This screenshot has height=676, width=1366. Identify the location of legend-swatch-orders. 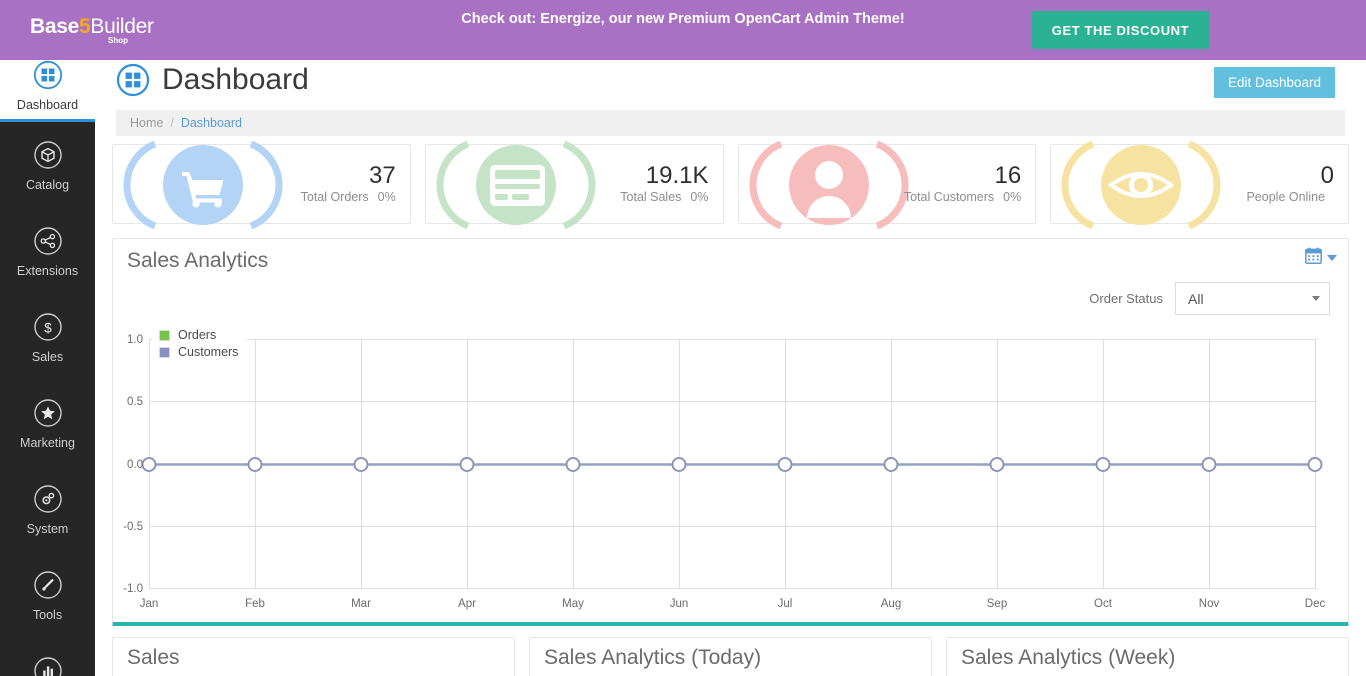
(164, 335).